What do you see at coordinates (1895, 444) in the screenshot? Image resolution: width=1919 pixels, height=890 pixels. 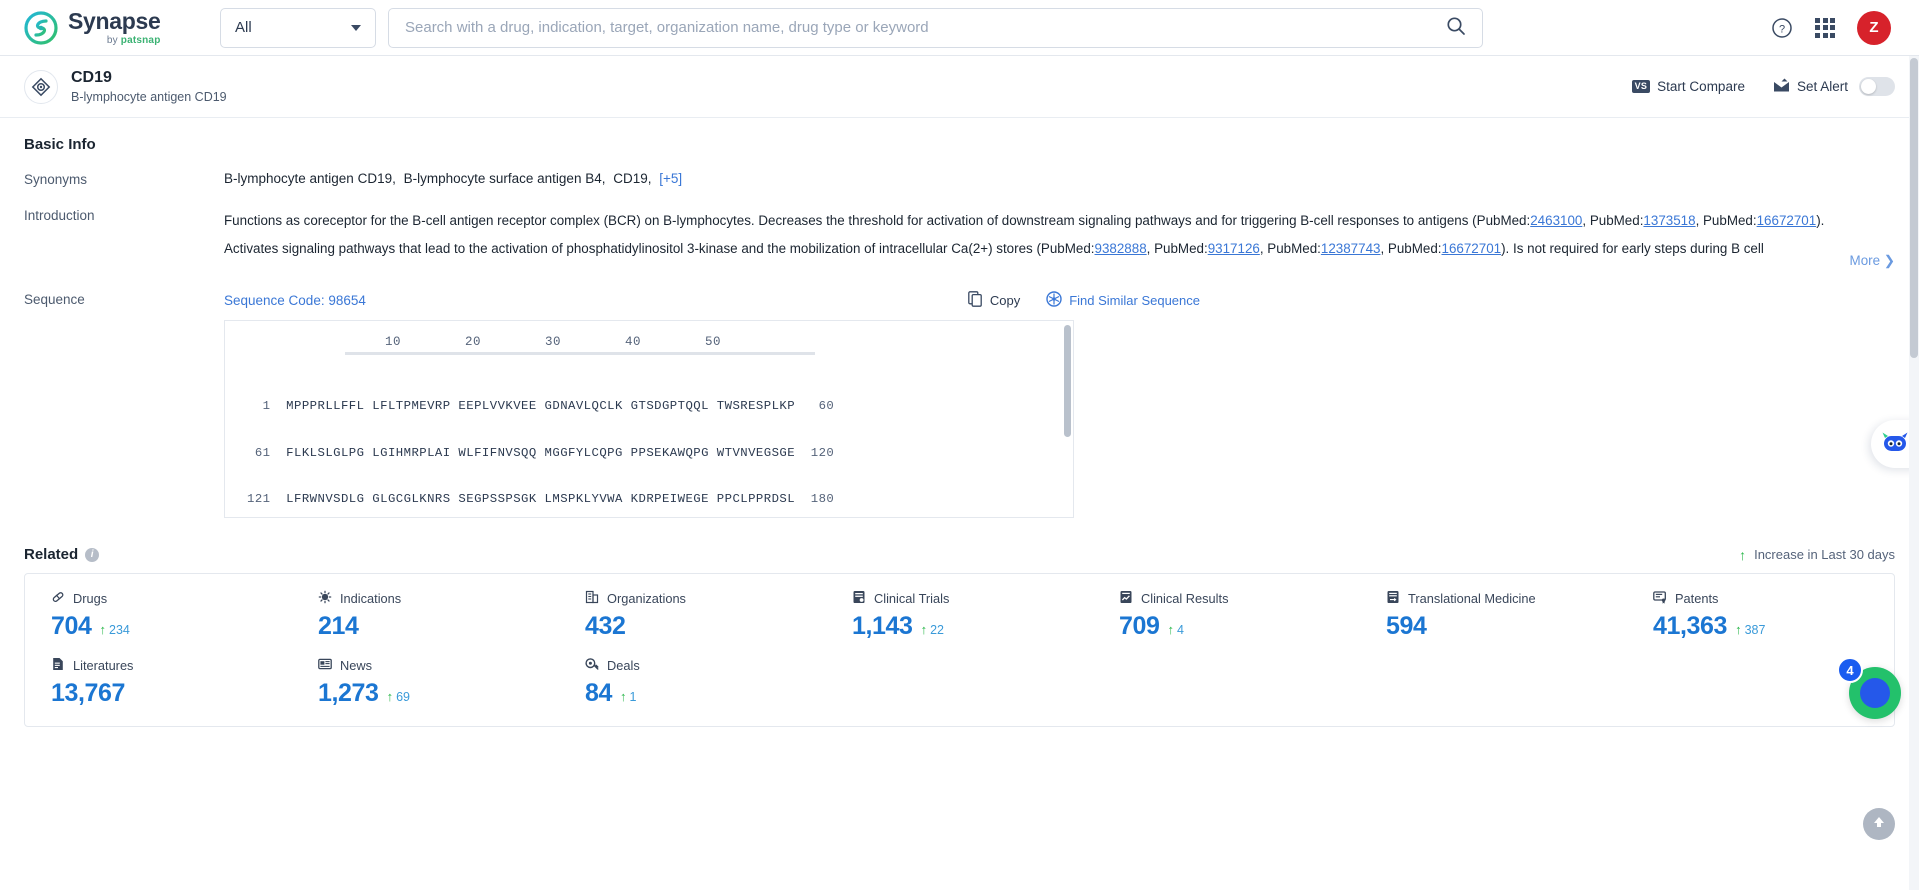 I see `robot-assistant-icon` at bounding box center [1895, 444].